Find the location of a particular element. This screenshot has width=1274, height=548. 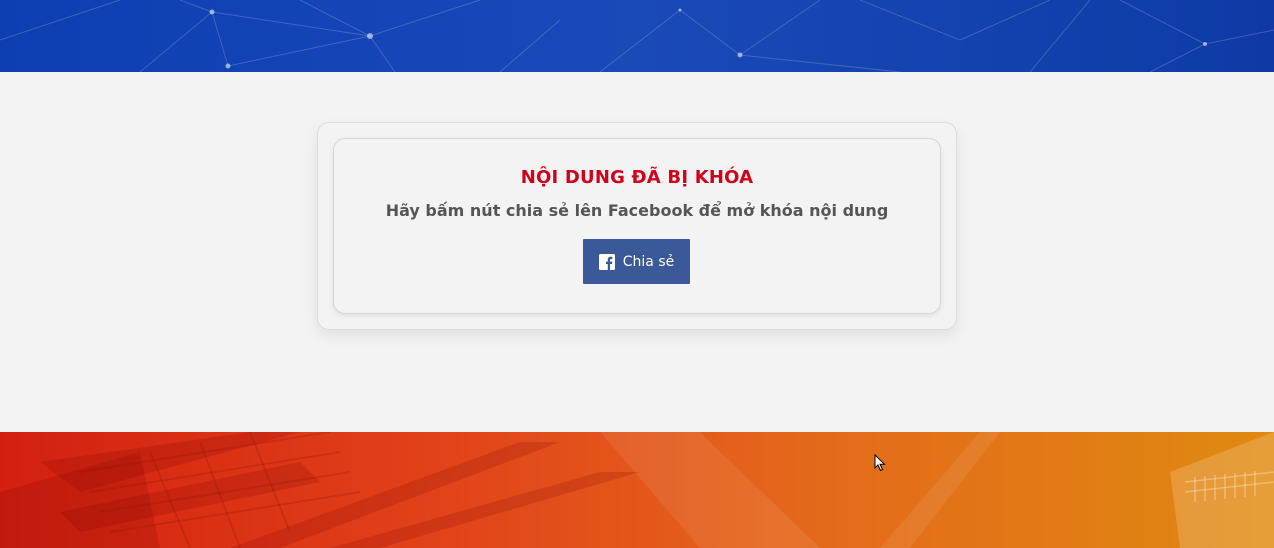

facebook-share-button: Chia sẻ is located at coordinates (636, 261).